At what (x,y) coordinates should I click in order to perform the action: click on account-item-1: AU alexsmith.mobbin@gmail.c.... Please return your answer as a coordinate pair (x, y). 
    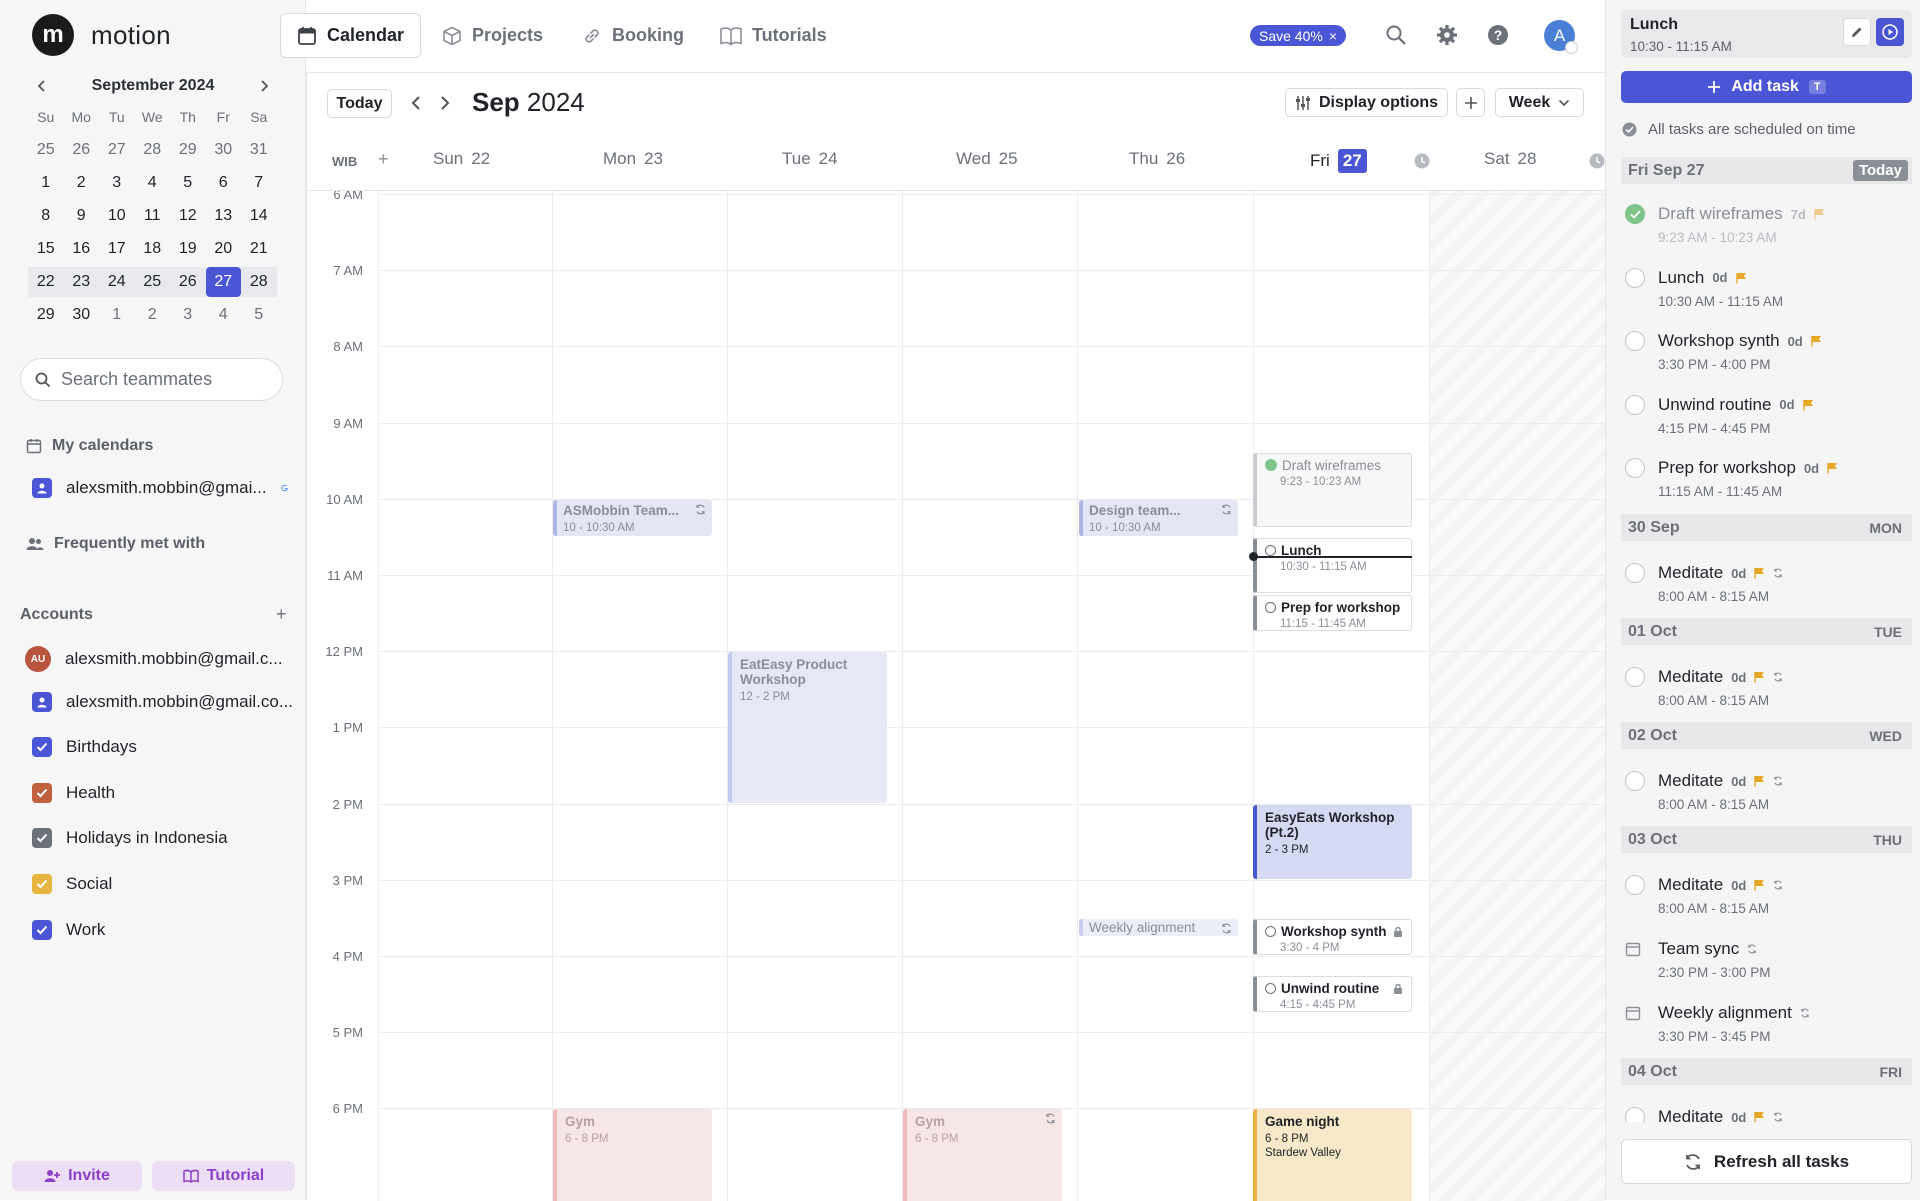
    Looking at the image, I should click on (155, 659).